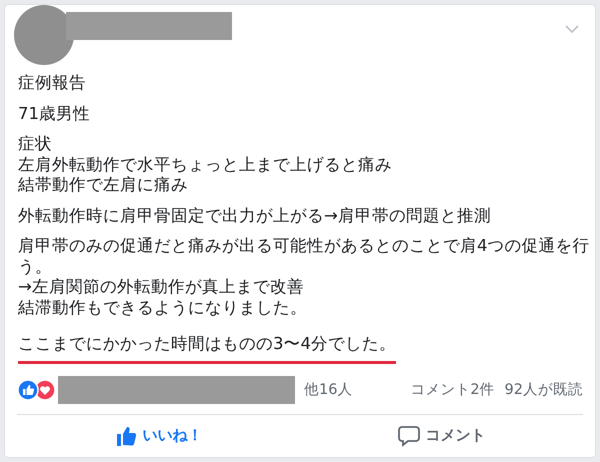  Describe the element at coordinates (103, 185) in the screenshot. I see `post-text-line: 結帯動作で左肩に痛み` at that location.